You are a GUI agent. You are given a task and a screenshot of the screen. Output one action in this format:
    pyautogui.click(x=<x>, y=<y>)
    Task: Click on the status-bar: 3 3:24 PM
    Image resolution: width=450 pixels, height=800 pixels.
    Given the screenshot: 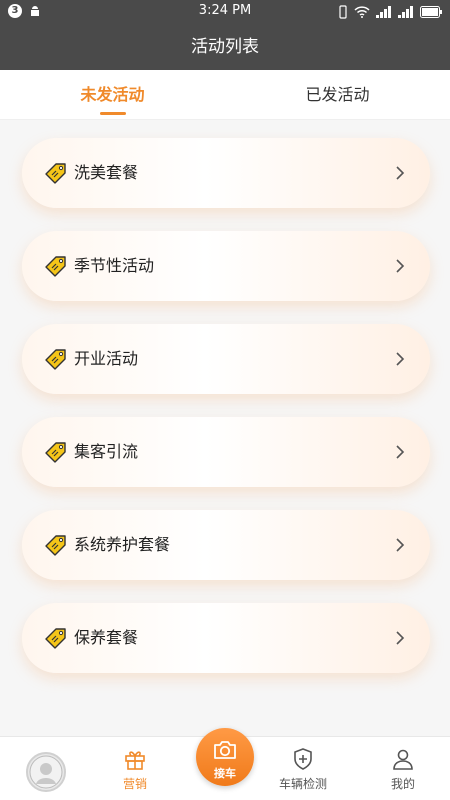 What is the action you would take?
    pyautogui.click(x=225, y=12)
    